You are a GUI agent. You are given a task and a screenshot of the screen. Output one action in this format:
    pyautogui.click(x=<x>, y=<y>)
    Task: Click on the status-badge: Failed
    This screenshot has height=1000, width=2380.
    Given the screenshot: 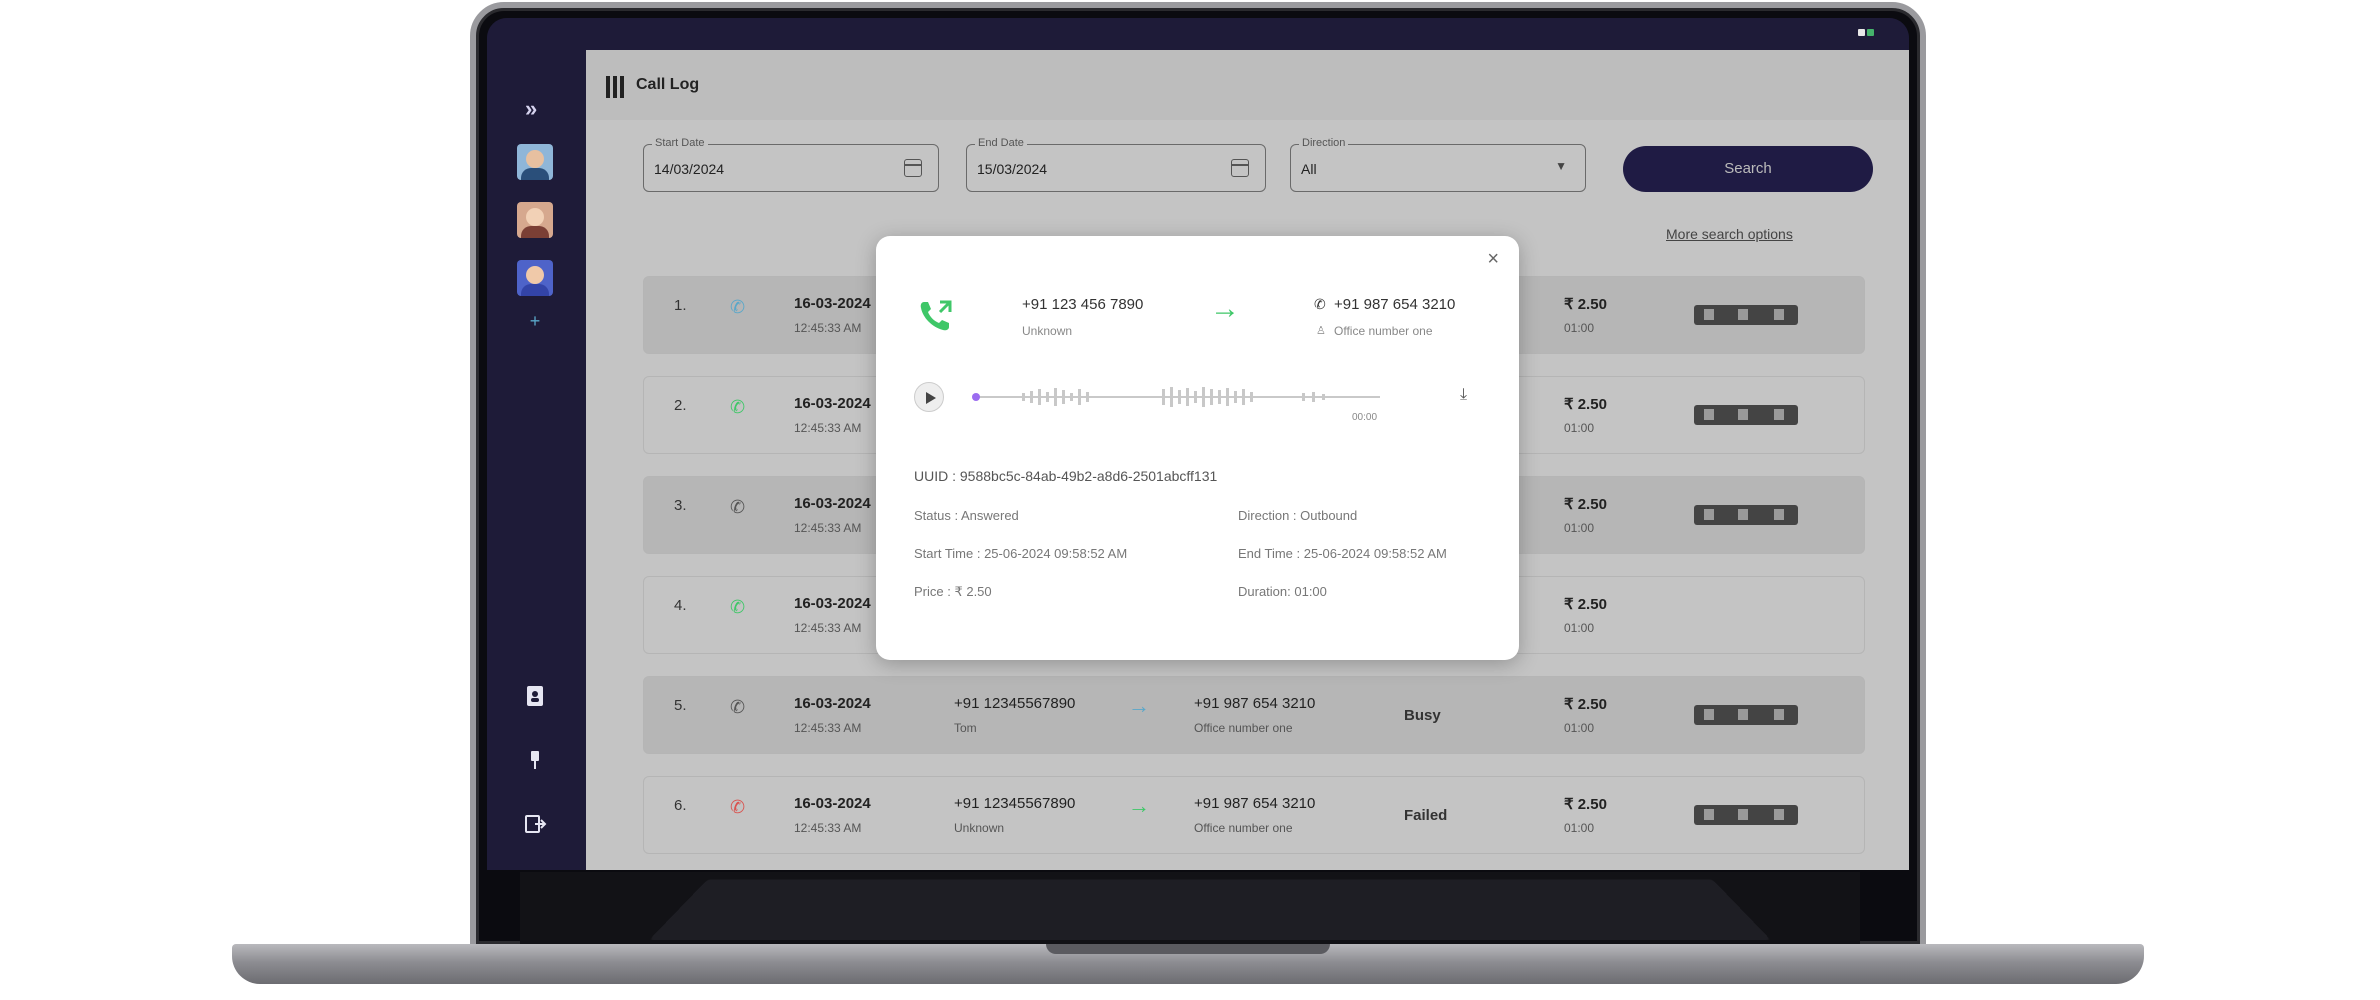 What is the action you would take?
    pyautogui.click(x=1426, y=815)
    